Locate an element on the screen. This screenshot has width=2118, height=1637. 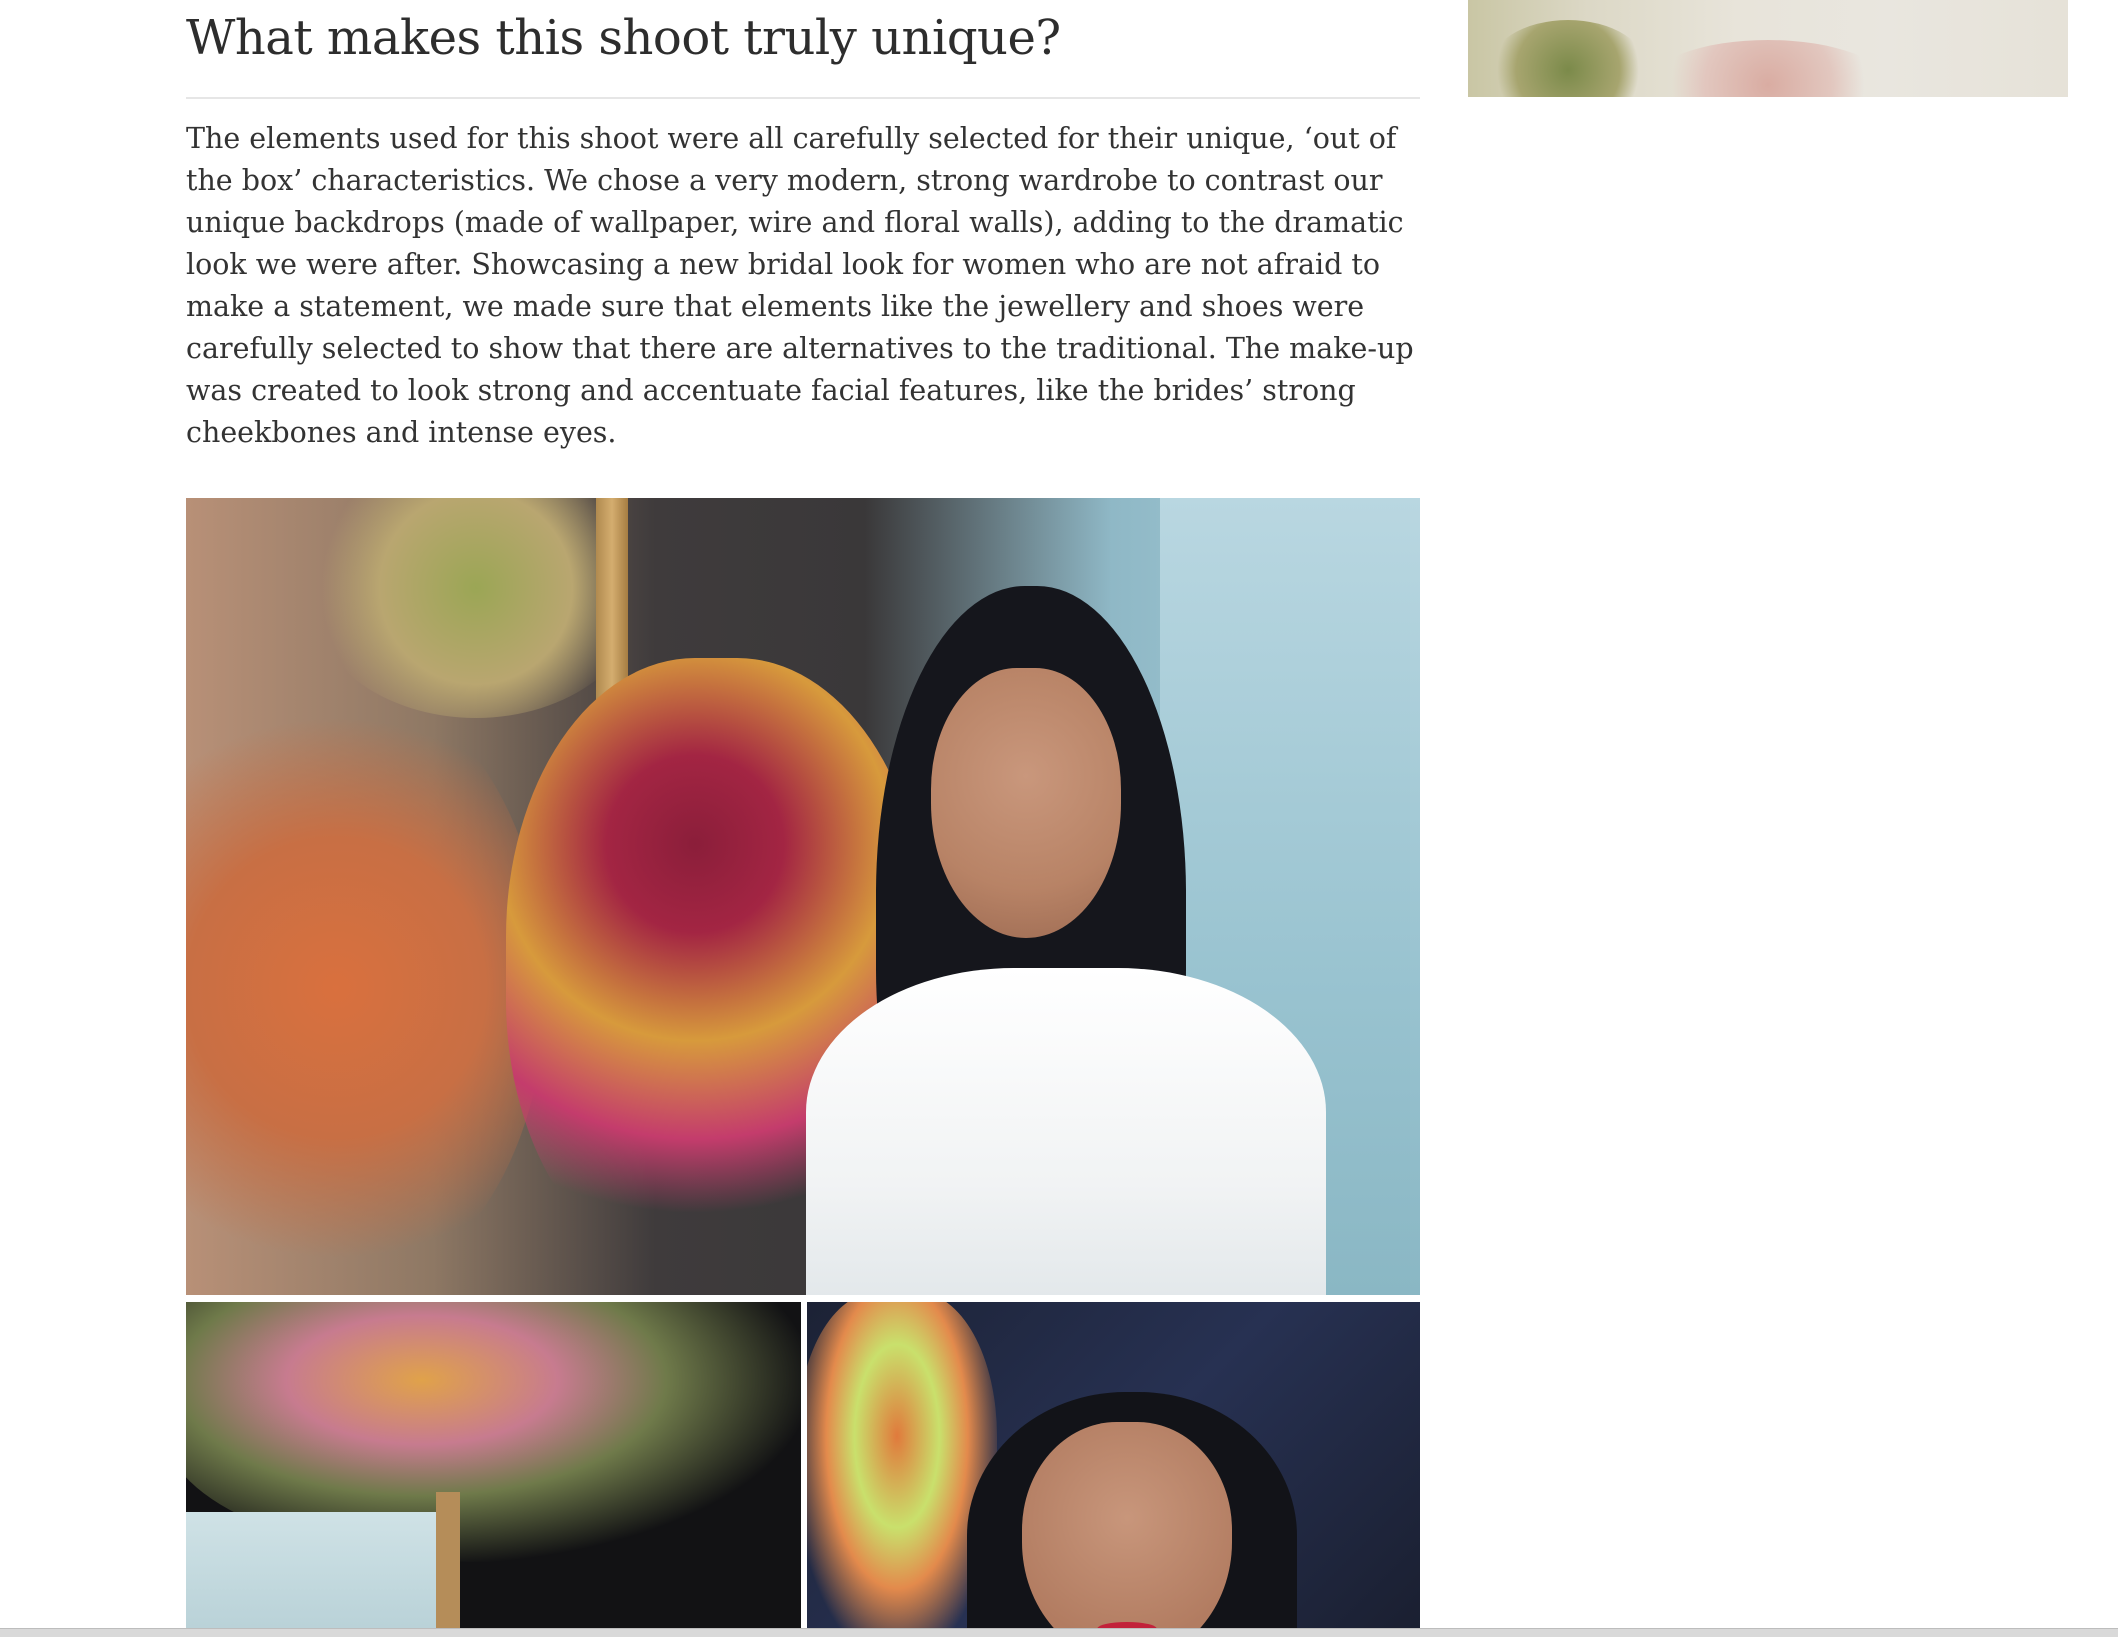
sidebar-photo is located at coordinates (1768, 48).